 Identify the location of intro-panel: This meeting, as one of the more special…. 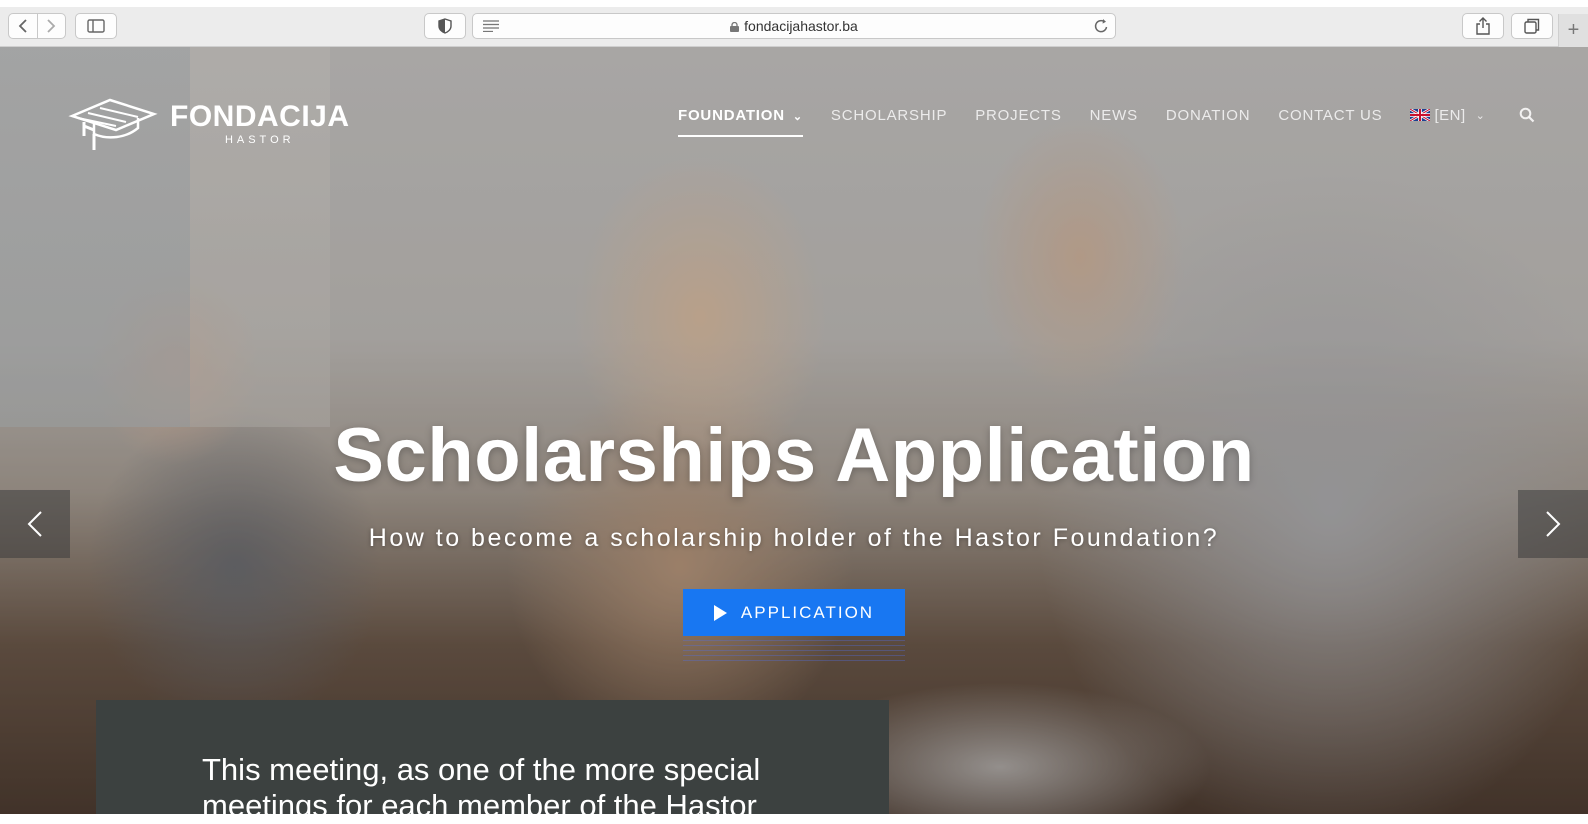
(492, 761).